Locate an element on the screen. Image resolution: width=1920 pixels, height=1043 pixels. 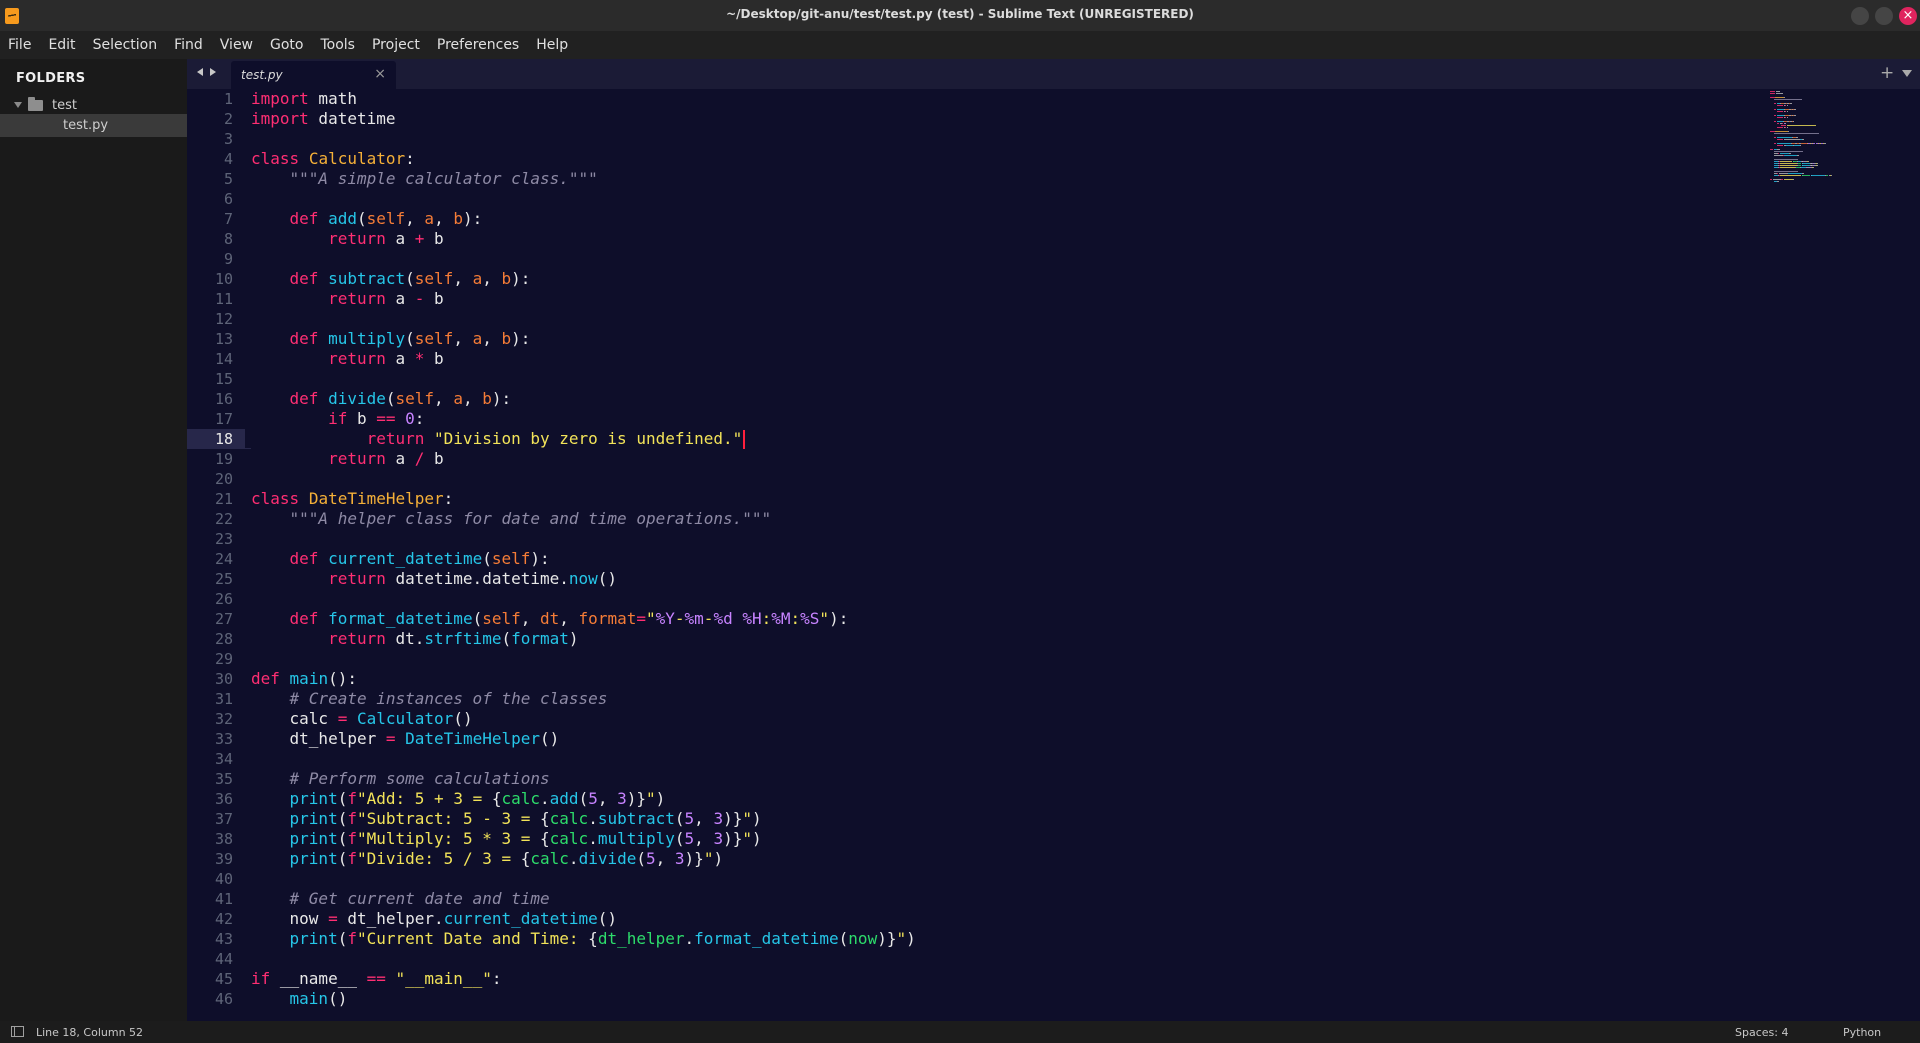
code-line: print(f"Add: 5 + 3 = {calc.add(5, 3)}") is located at coordinates (583, 799).